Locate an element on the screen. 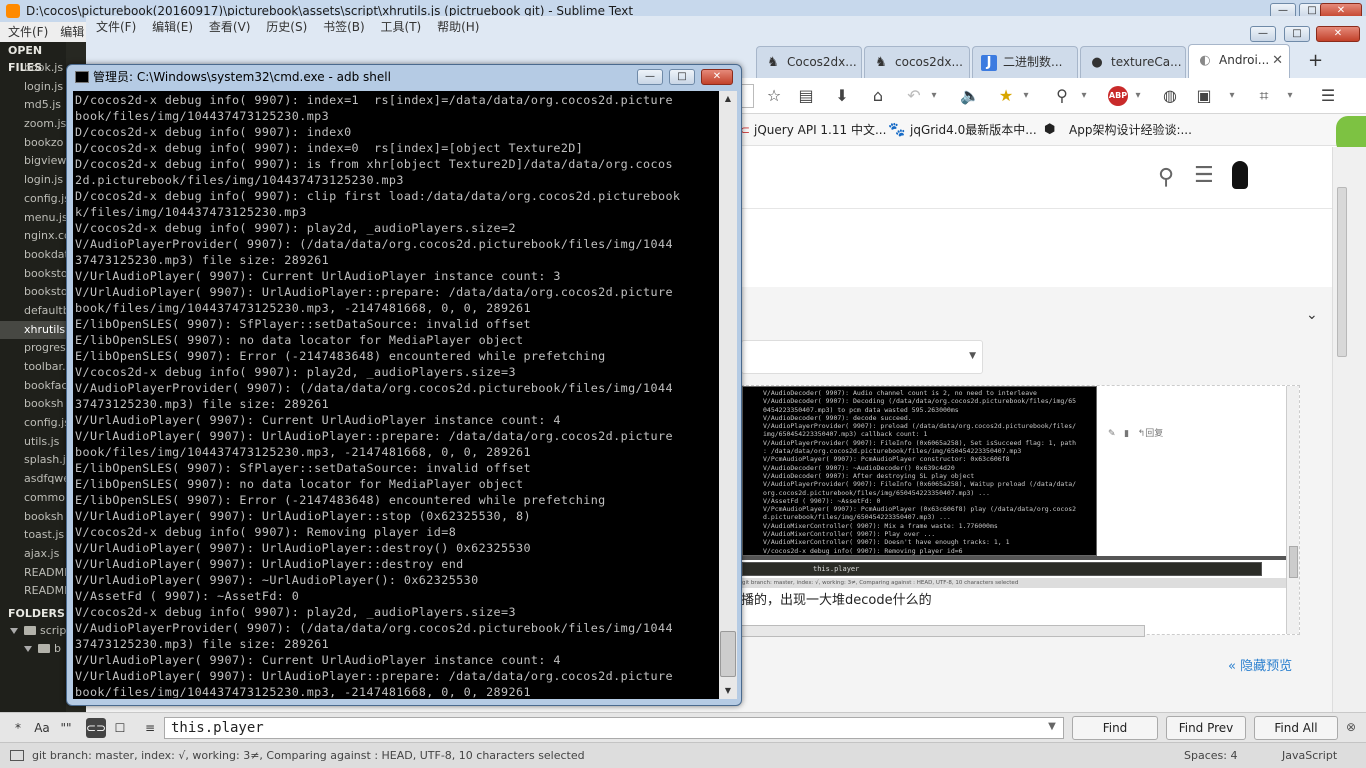  cmd-close-button: ✕ is located at coordinates (717, 77).